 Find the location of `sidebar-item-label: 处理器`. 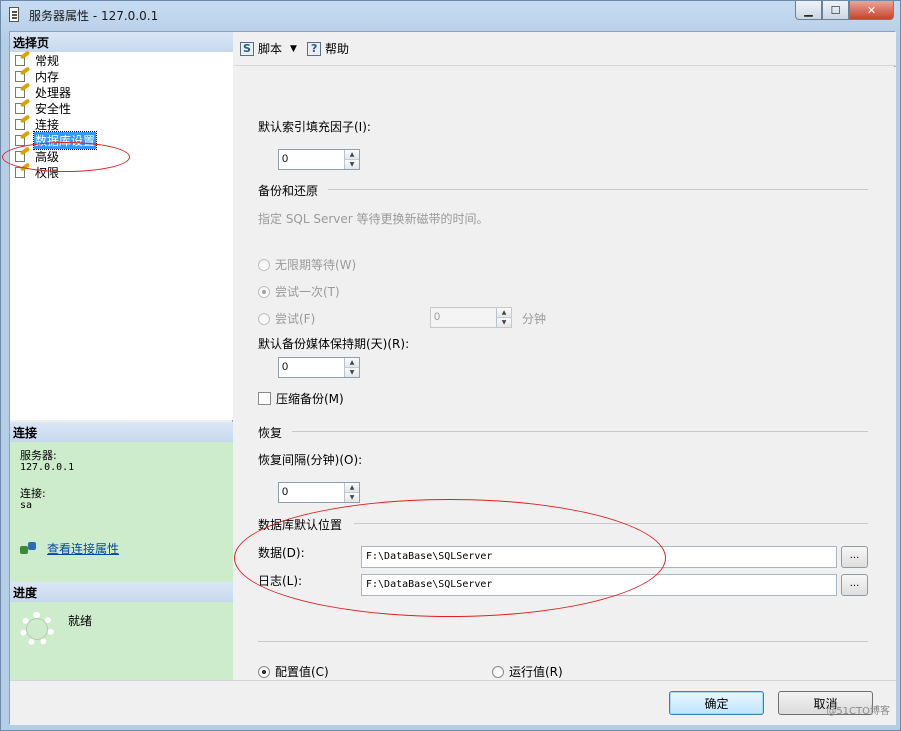

sidebar-item-label: 处理器 is located at coordinates (53, 92).